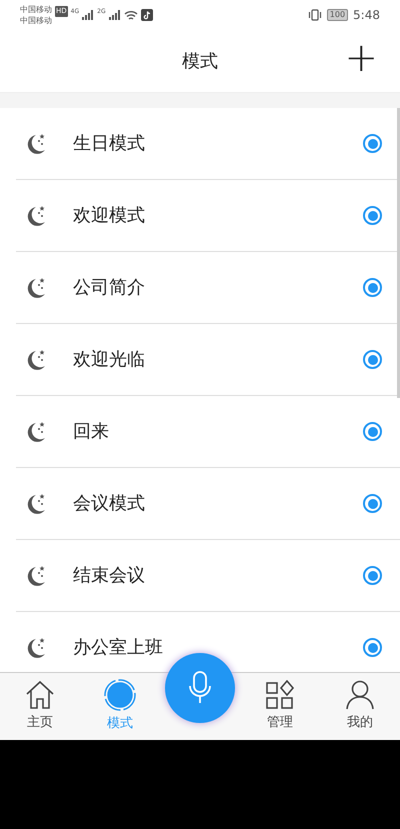 Image resolution: width=400 pixels, height=829 pixels. I want to click on circle-icon, so click(120, 695).